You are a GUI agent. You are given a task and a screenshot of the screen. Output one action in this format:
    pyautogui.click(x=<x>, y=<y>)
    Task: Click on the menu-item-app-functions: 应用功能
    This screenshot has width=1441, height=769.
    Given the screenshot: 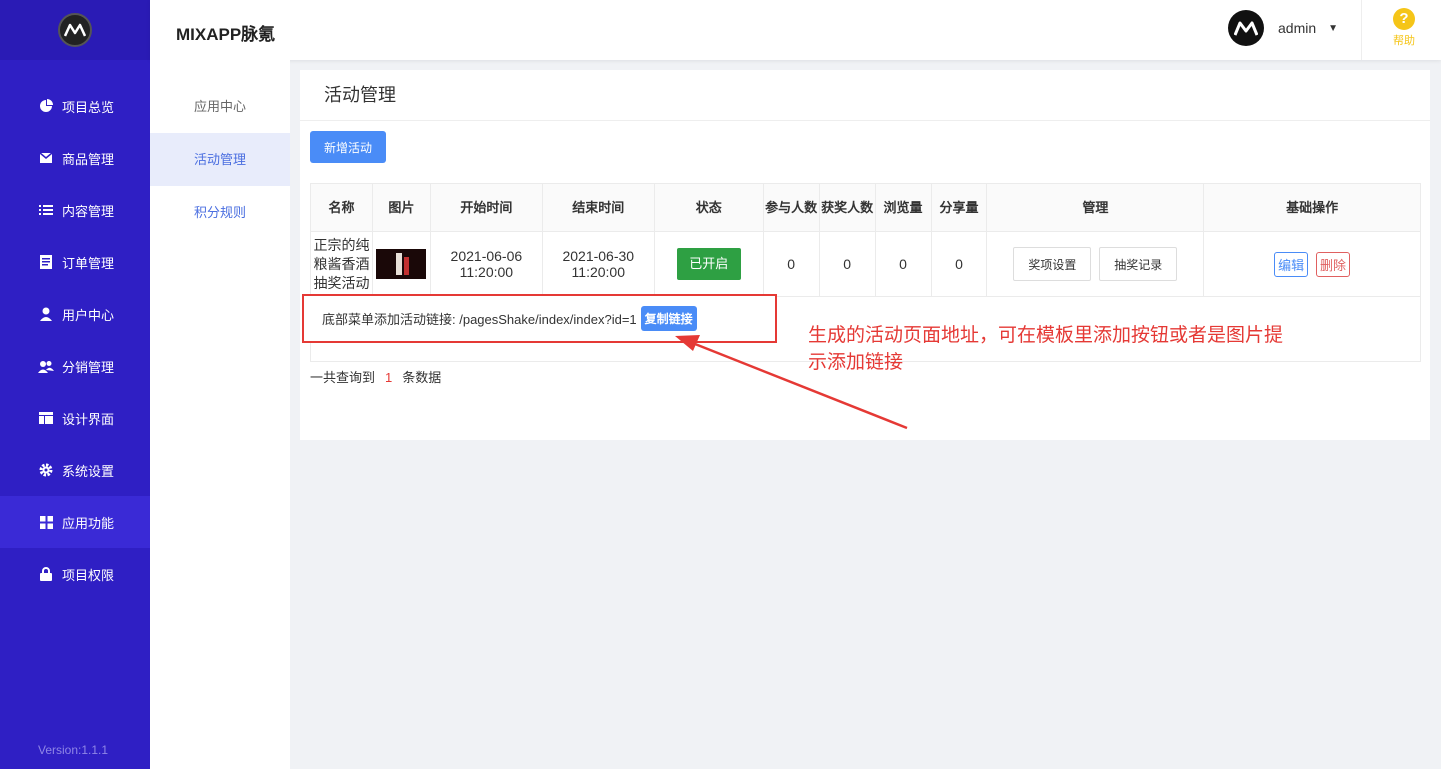 What is the action you would take?
    pyautogui.click(x=75, y=522)
    